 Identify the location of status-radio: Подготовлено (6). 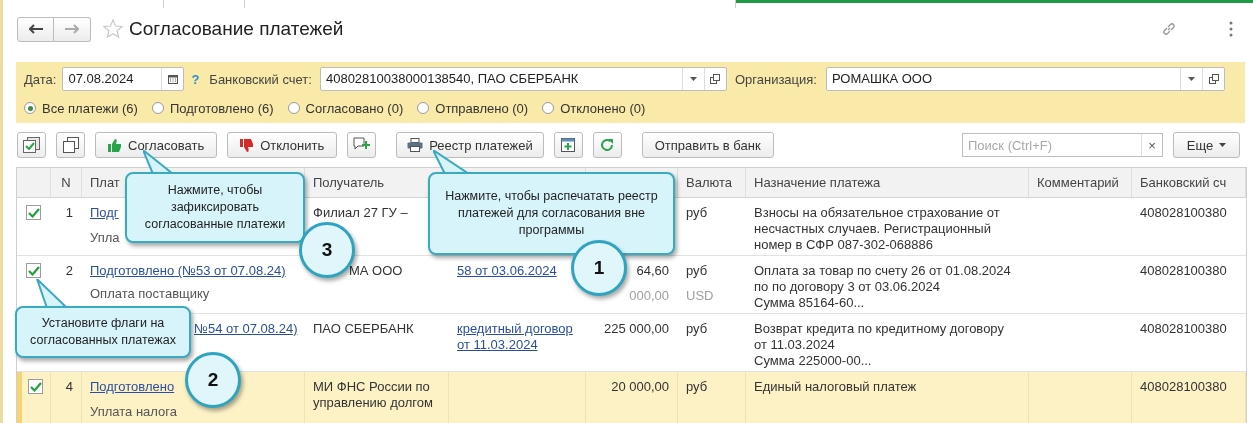
(212, 108).